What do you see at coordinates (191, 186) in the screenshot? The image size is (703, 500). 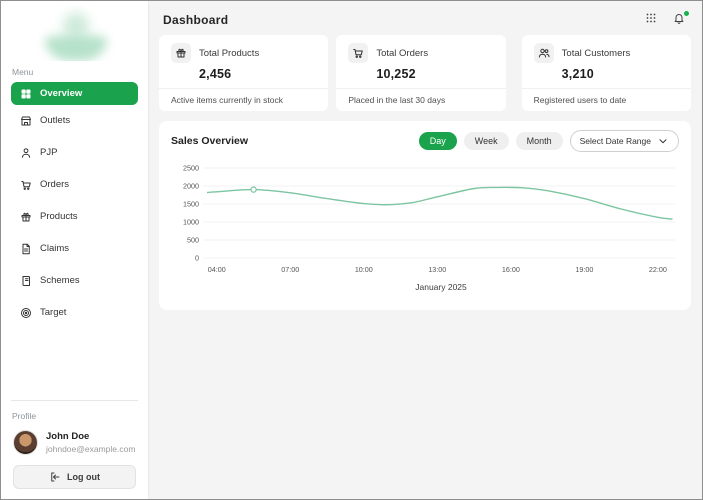 I see `svg-text: 2000` at bounding box center [191, 186].